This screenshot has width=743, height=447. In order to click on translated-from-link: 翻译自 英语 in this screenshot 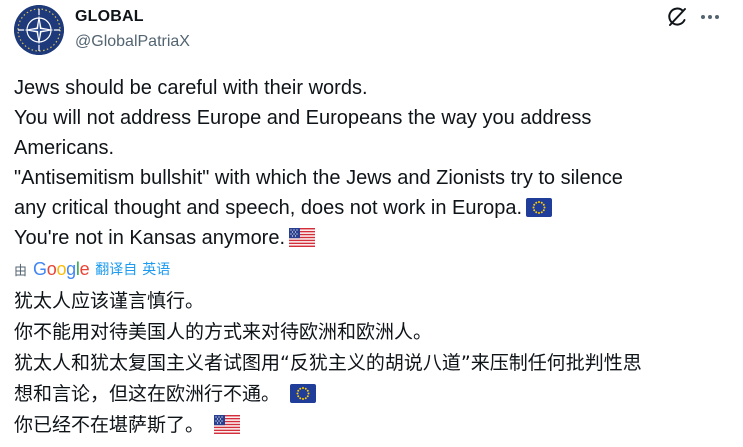, I will do `click(132, 269)`.